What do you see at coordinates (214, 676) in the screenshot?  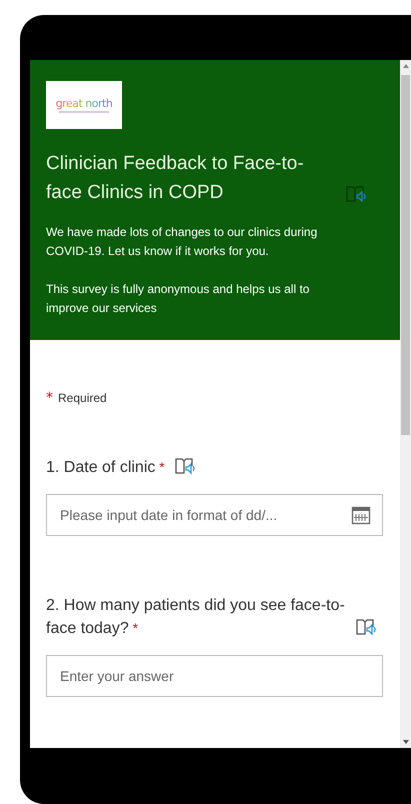 I see `answer-field: Enter your answer` at bounding box center [214, 676].